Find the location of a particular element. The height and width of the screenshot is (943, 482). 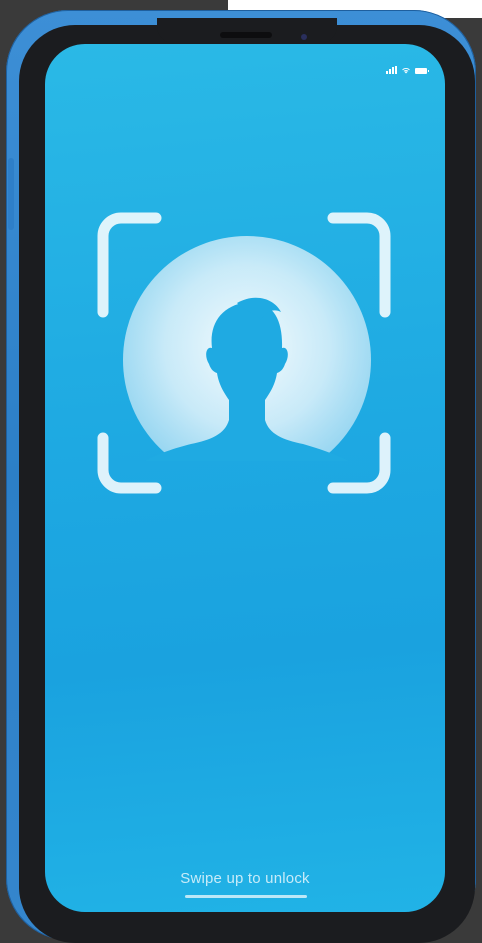

battery-icon is located at coordinates (422, 71).